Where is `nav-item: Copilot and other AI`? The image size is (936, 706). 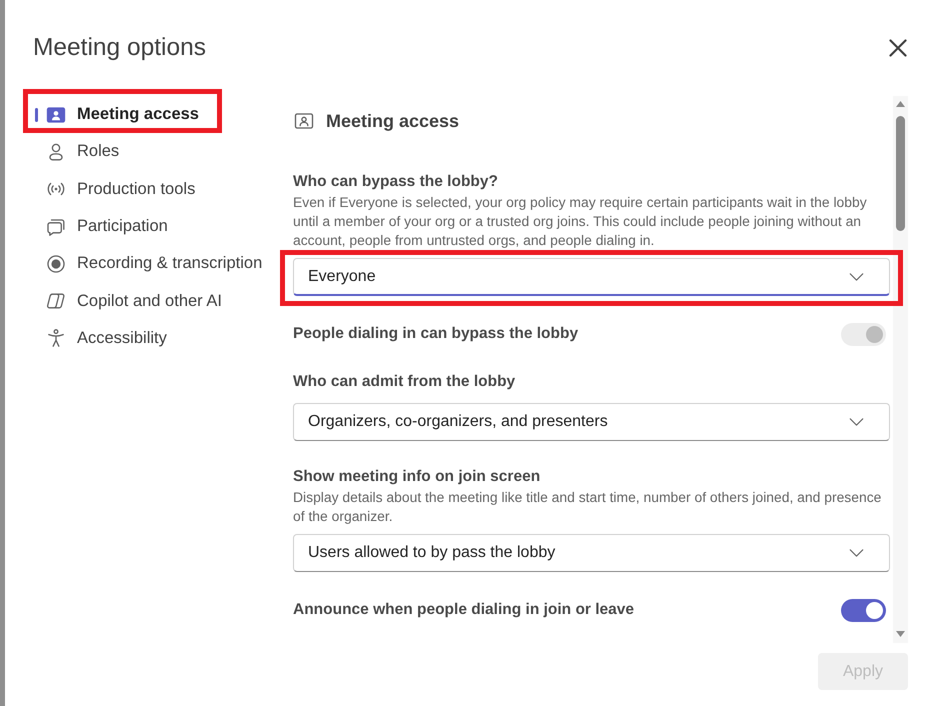 nav-item: Copilot and other AI is located at coordinates (134, 301).